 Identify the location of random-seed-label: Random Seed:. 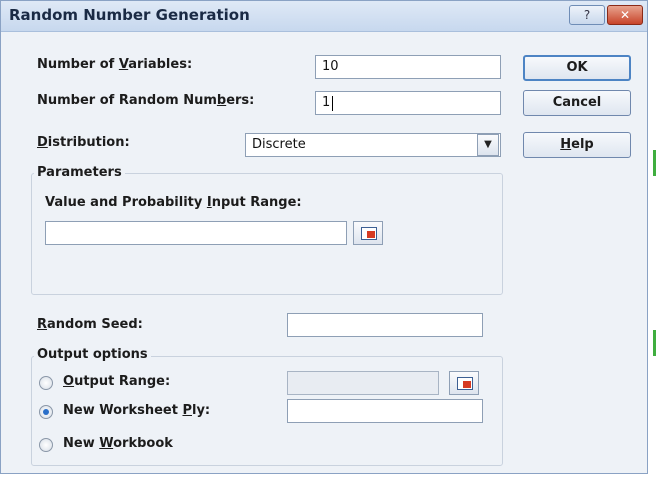
(90, 324).